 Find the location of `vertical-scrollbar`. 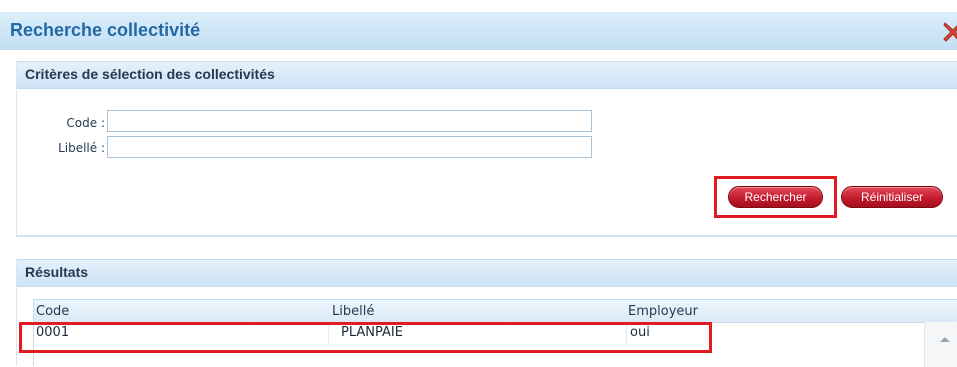

vertical-scrollbar is located at coordinates (940, 344).